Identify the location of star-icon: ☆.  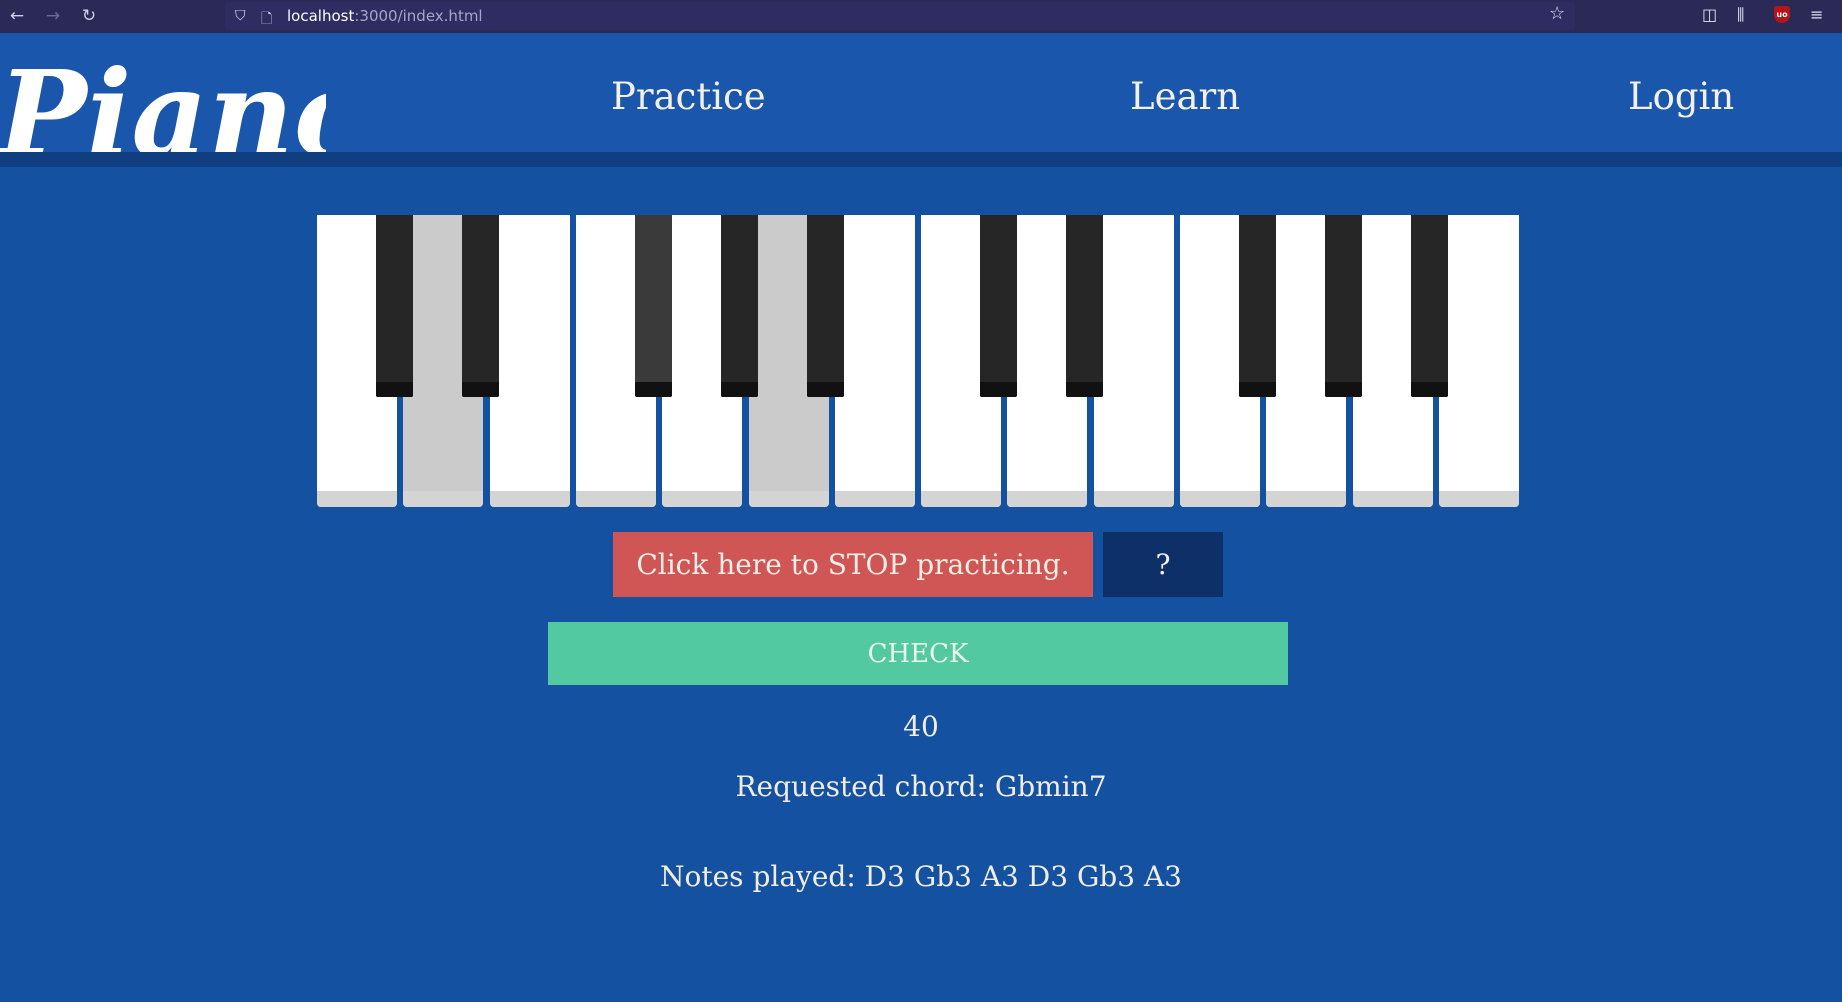
(1557, 13).